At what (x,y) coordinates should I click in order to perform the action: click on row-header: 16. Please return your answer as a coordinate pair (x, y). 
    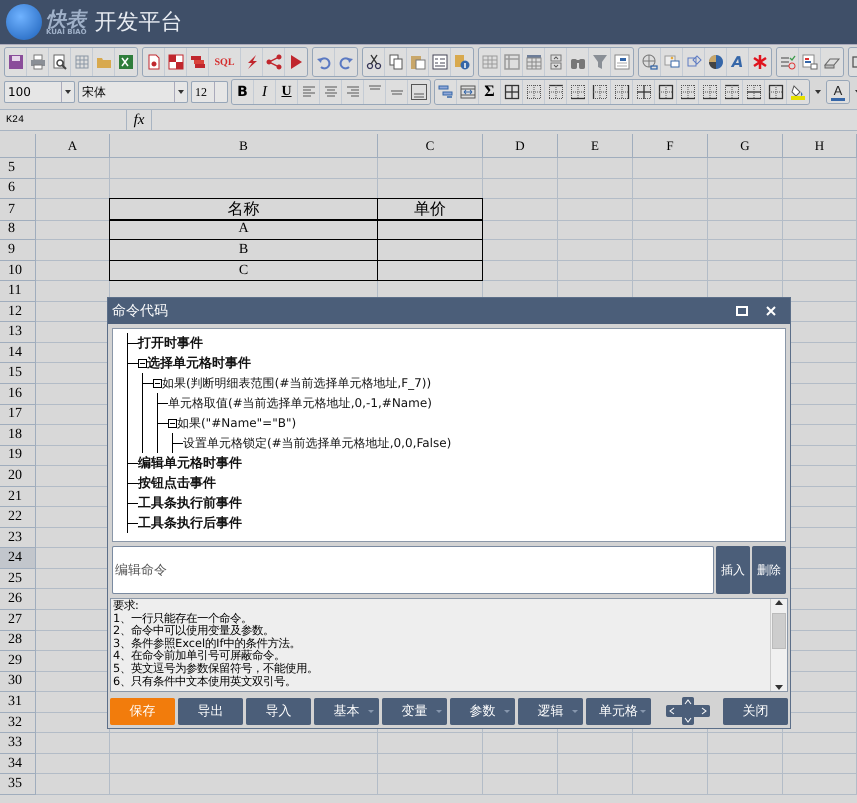
    Looking at the image, I should click on (18, 394).